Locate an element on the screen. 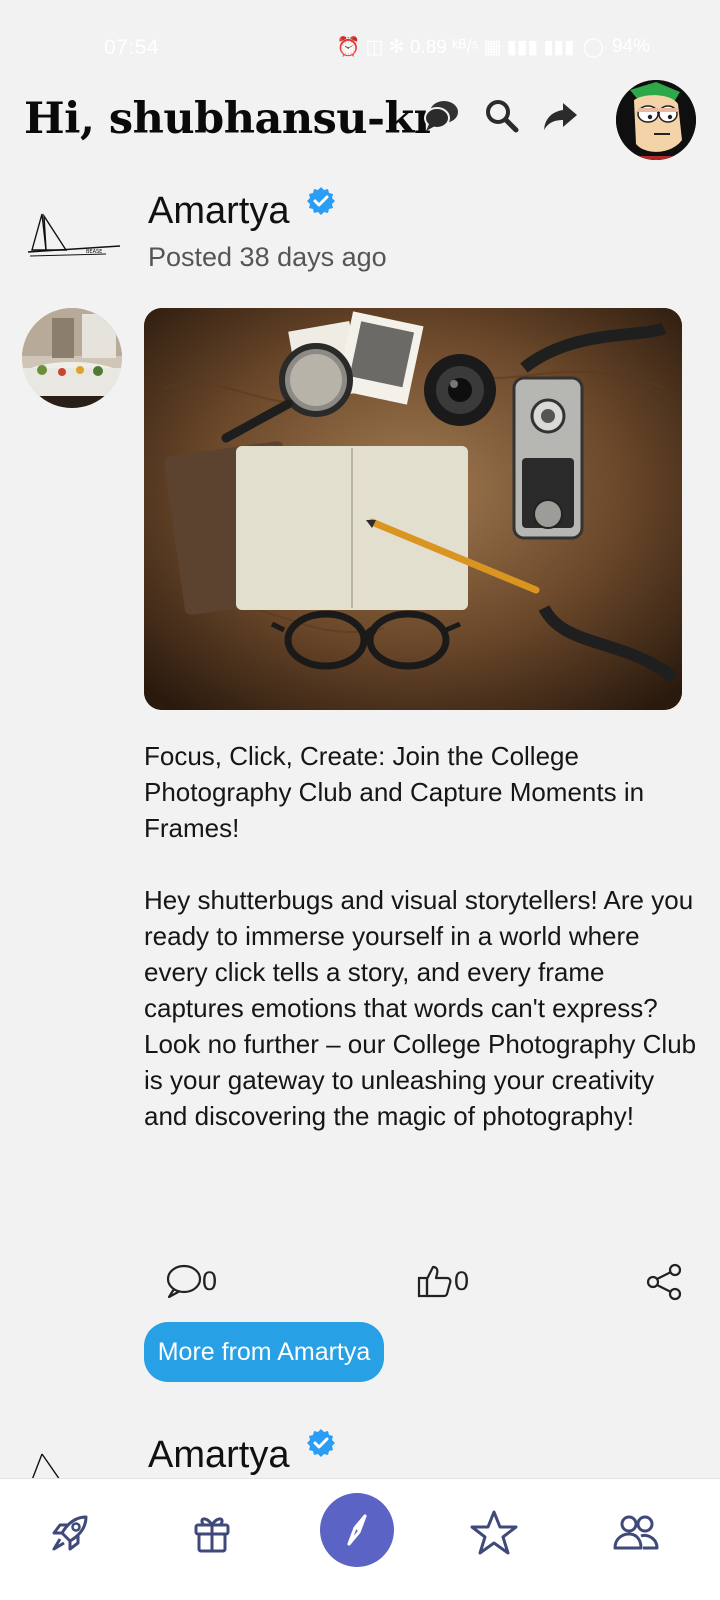  share-arrow-icon is located at coordinates (560, 116).